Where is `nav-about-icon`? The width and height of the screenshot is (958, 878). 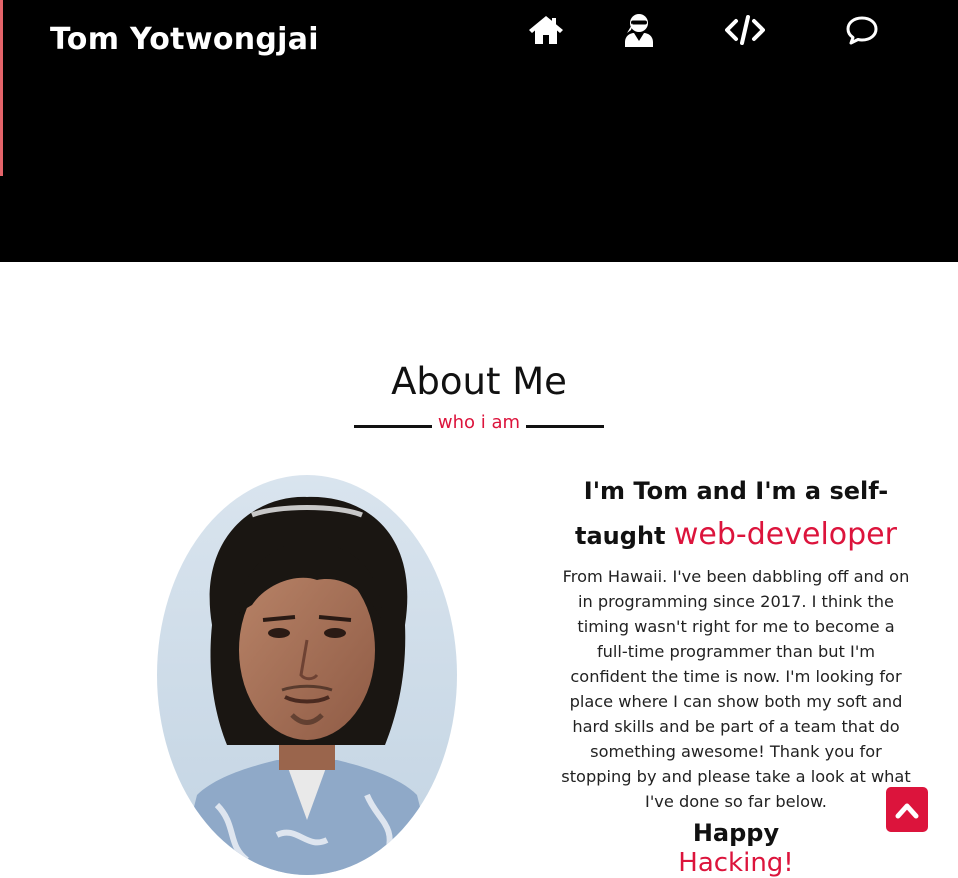
nav-about-icon is located at coordinates (639, 30).